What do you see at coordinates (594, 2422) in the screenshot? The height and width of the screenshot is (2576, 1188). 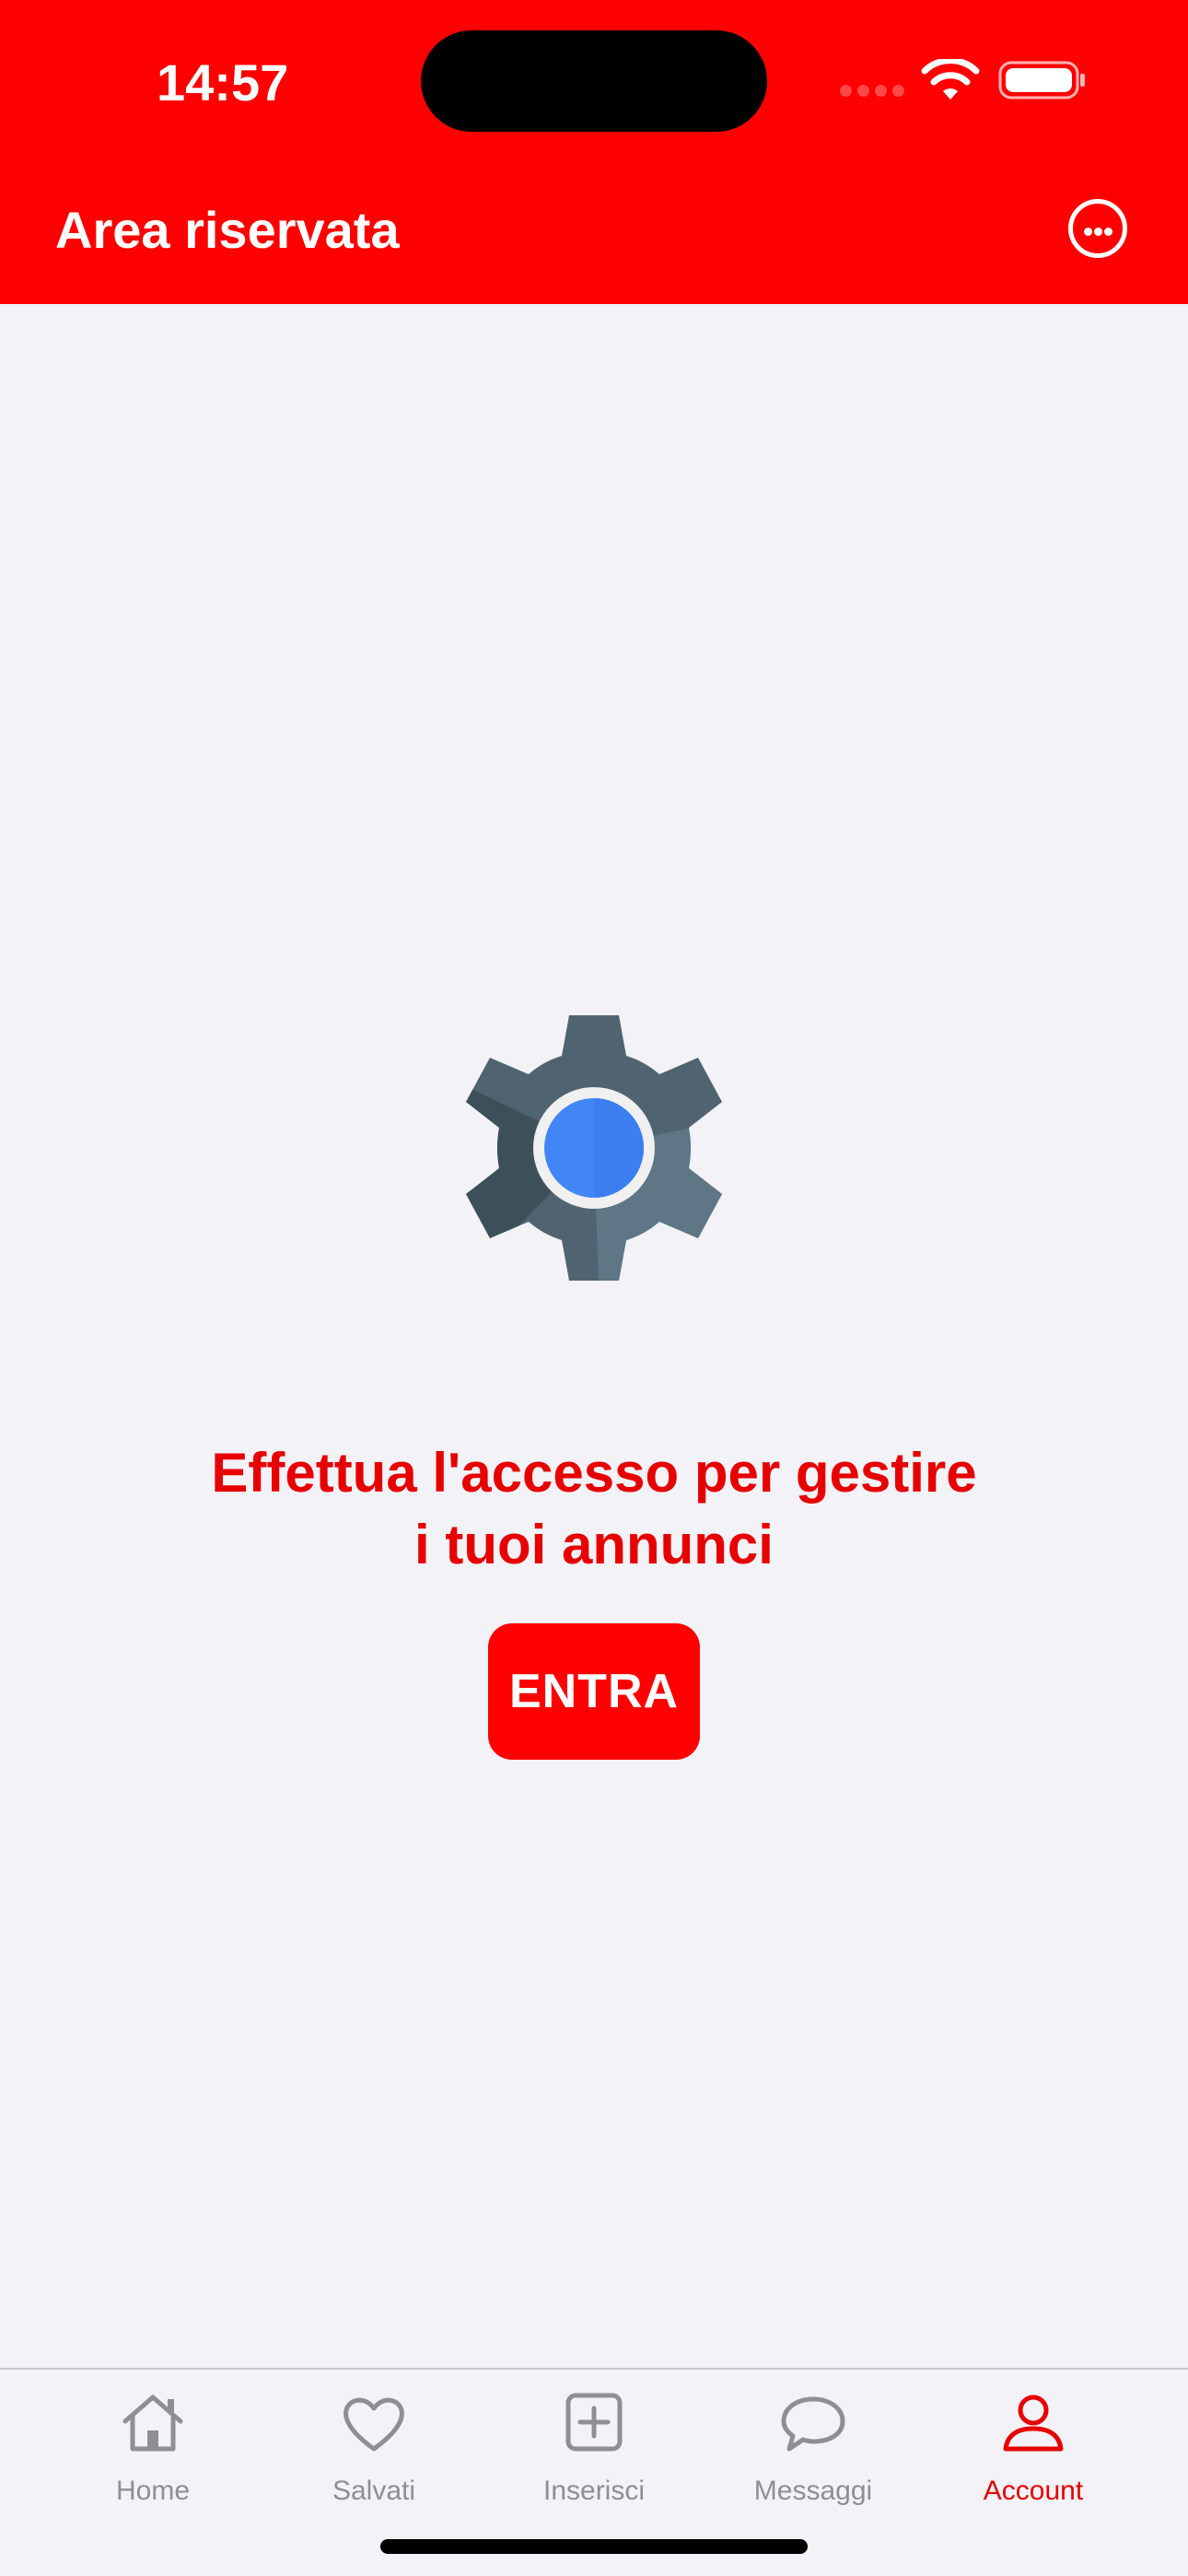 I see `plus-square-icon` at bounding box center [594, 2422].